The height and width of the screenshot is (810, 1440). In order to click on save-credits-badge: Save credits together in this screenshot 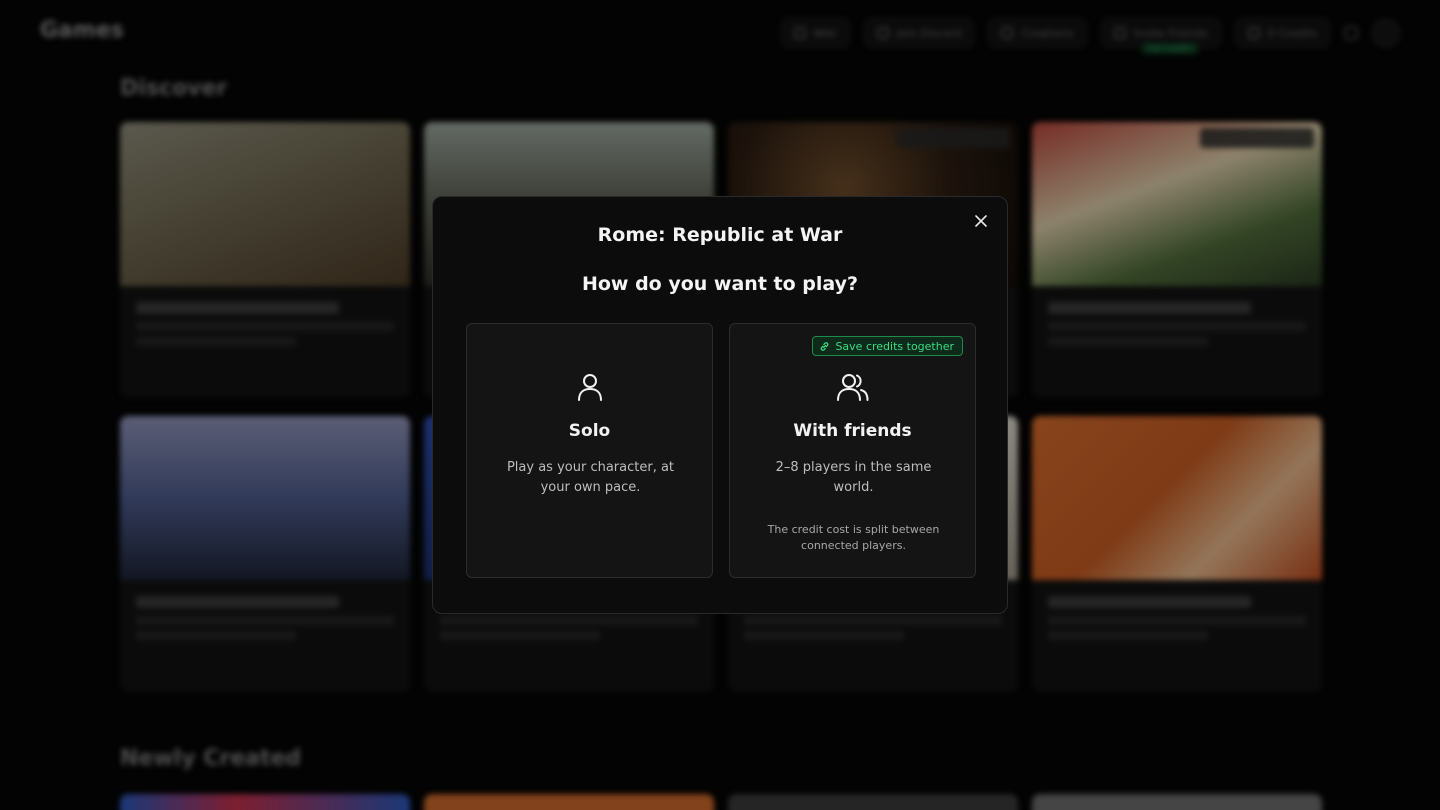, I will do `click(887, 346)`.